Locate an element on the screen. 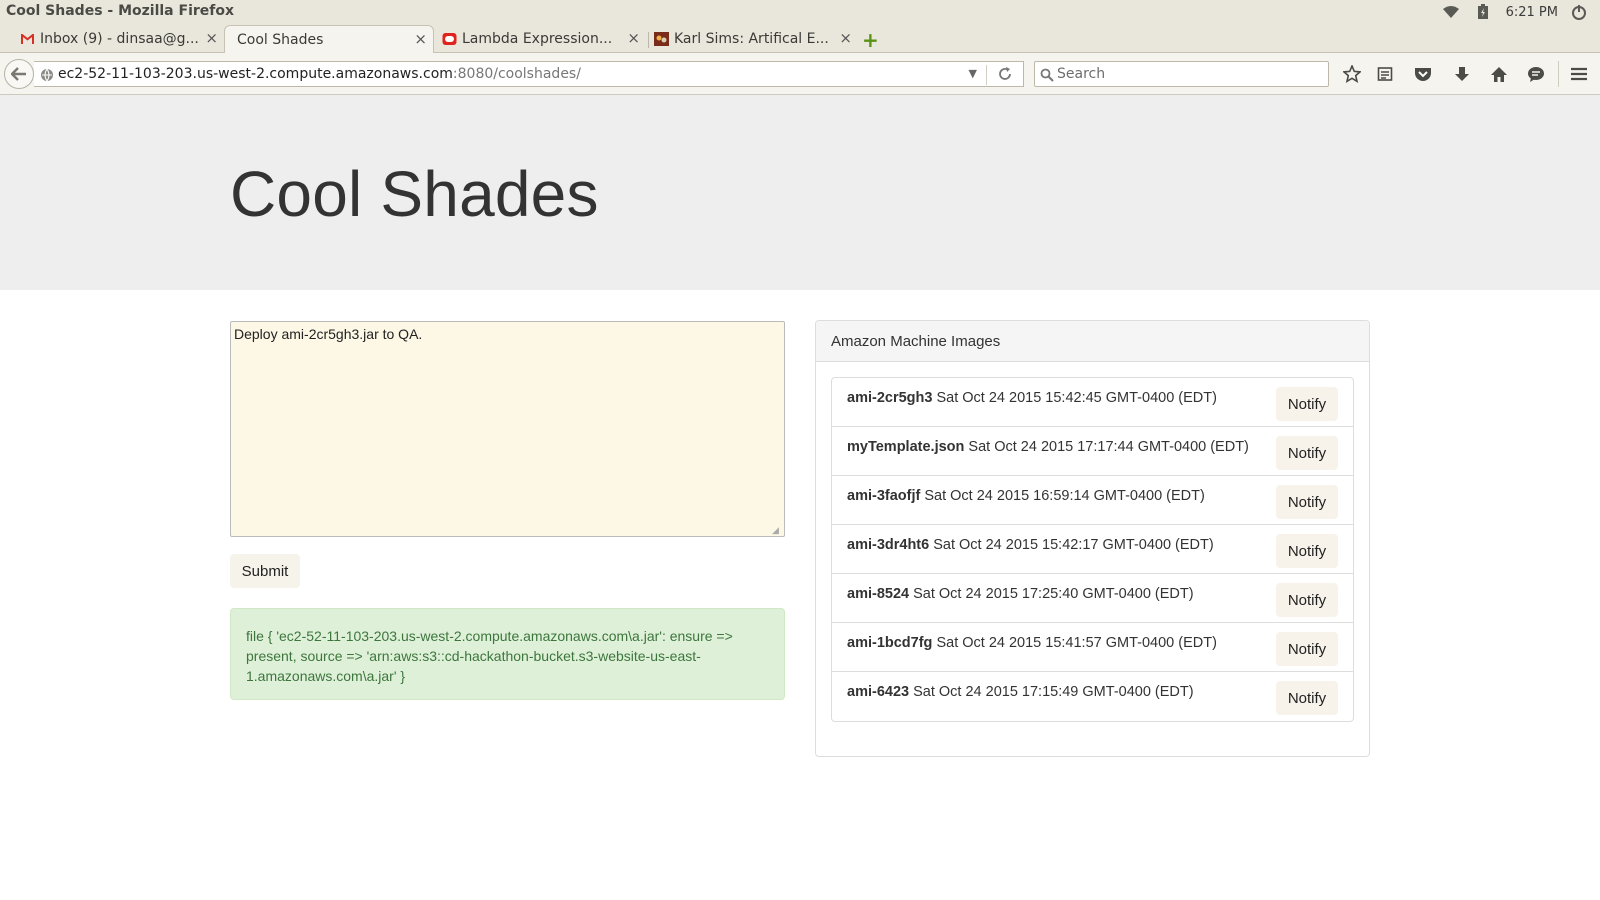 The width and height of the screenshot is (1600, 900). tab-karl-sims: Karl Sims: Artifical E... × is located at coordinates (754, 39).